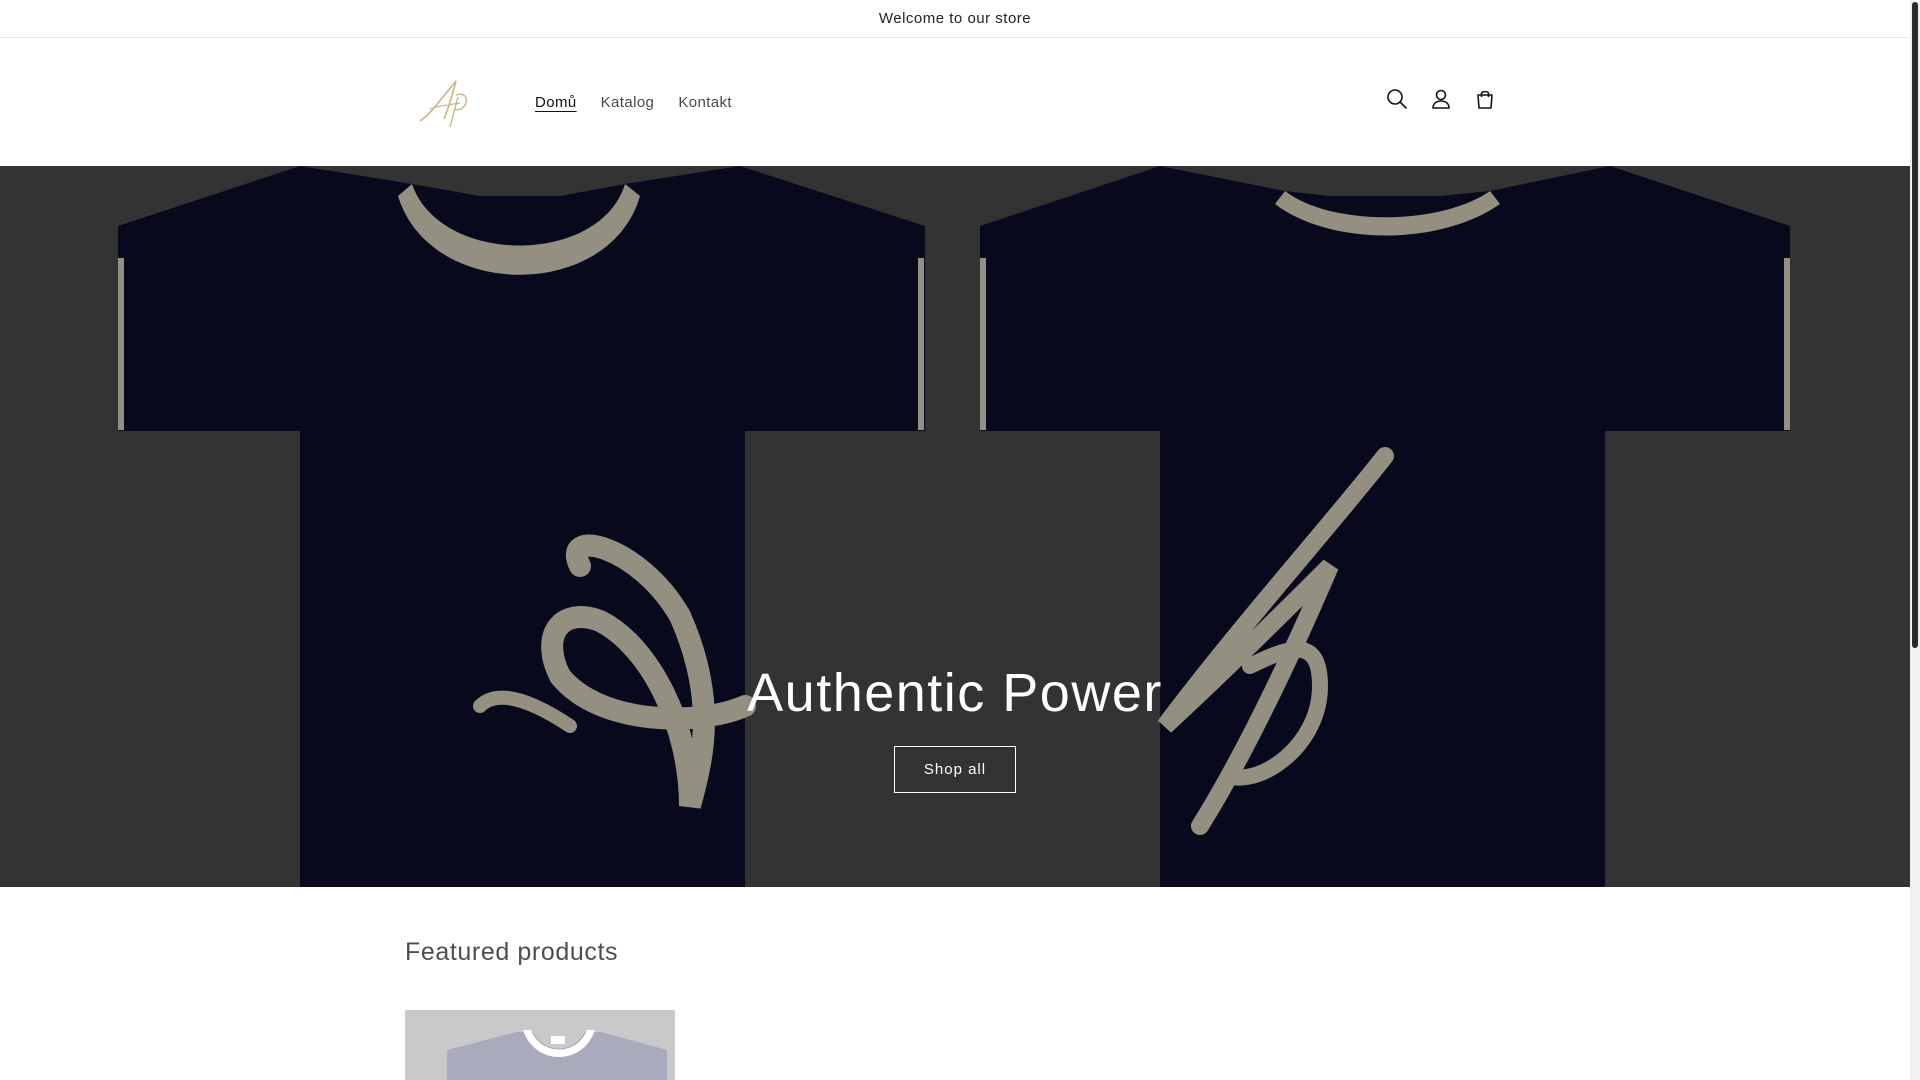  I want to click on nav-item-kontakt: Kontakt, so click(705, 102).